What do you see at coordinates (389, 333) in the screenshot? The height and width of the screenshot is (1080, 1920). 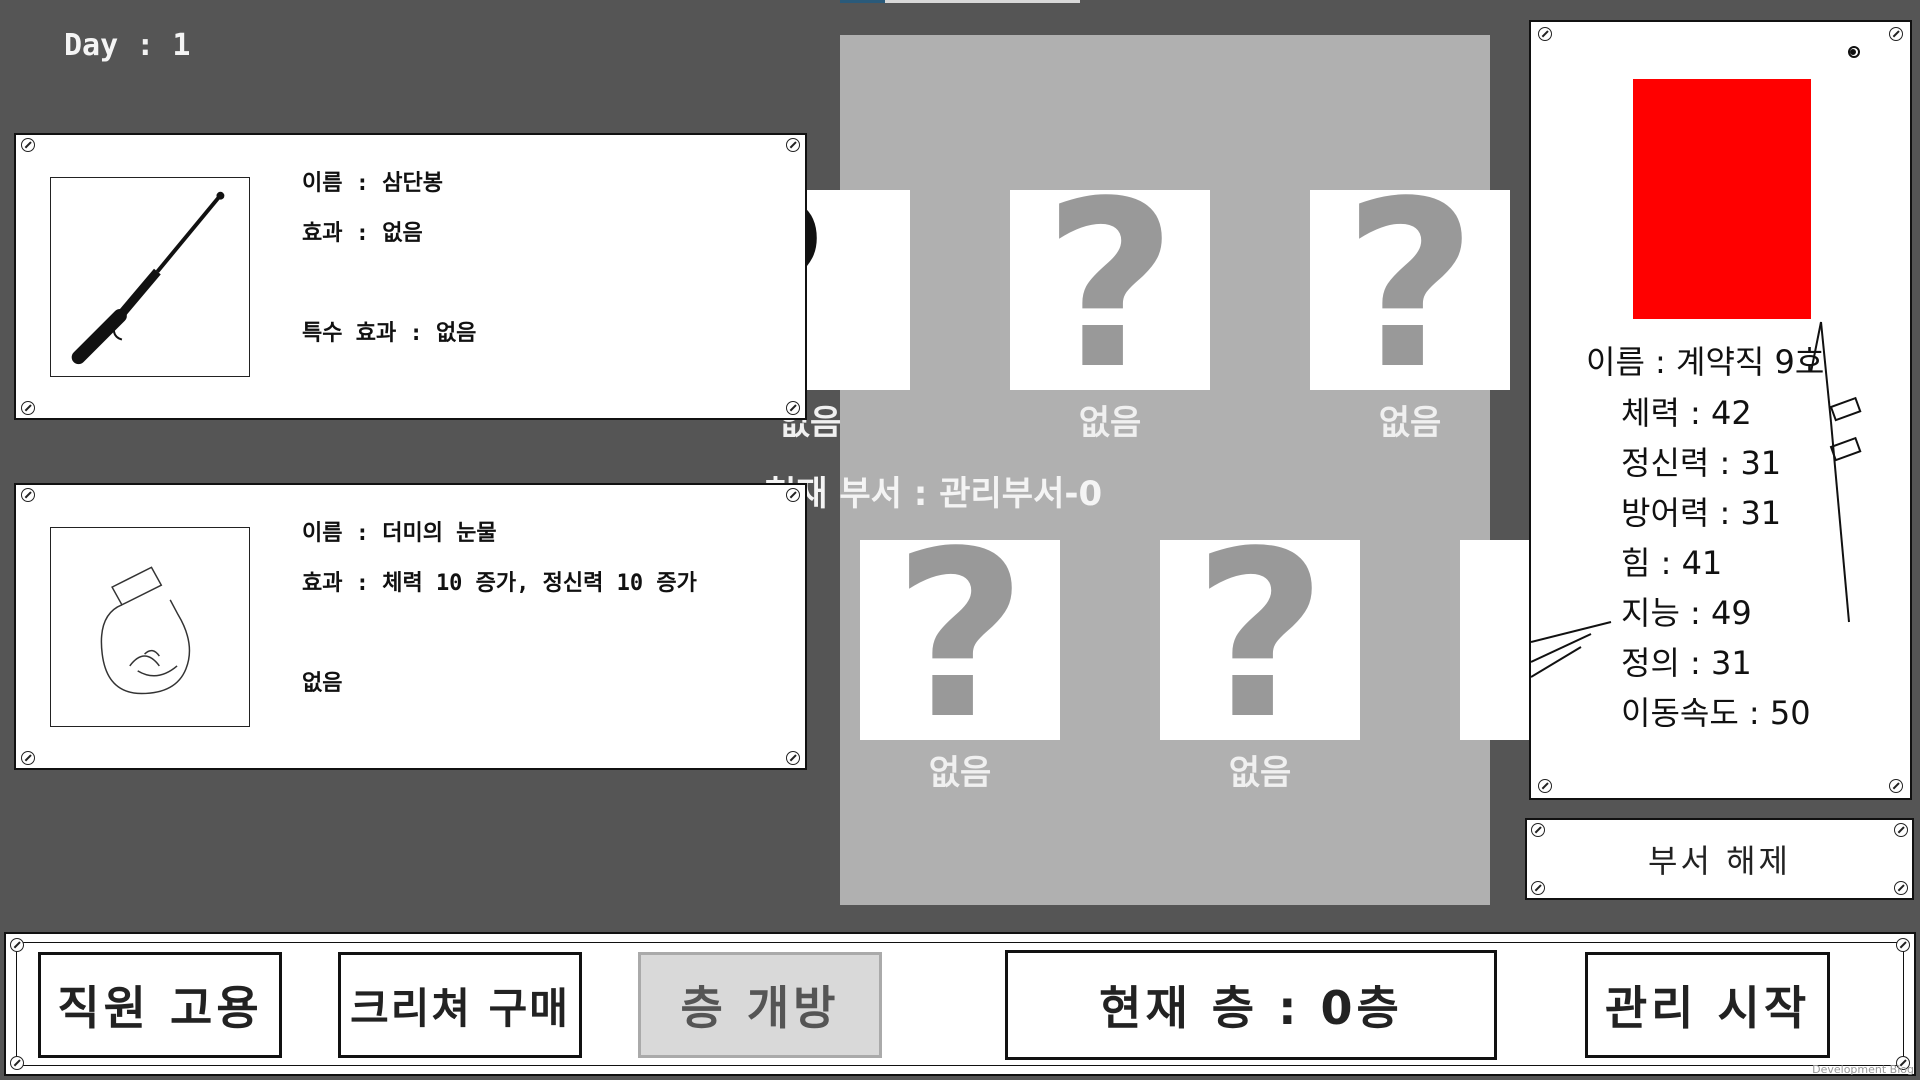 I see `item-special-effect: 특수 효과 : 없음` at bounding box center [389, 333].